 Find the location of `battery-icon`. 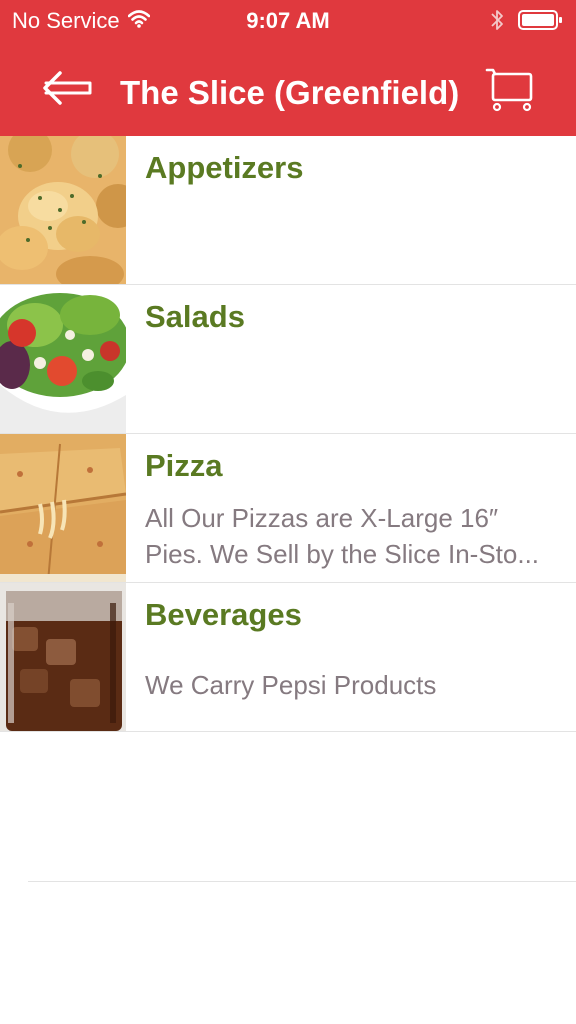

battery-icon is located at coordinates (541, 22).